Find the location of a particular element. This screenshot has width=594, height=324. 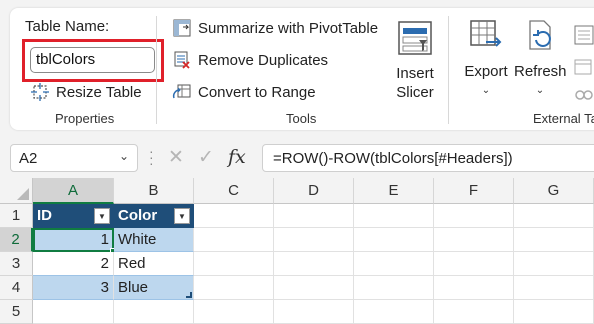

table-cell-color: Blue is located at coordinates (154, 288).